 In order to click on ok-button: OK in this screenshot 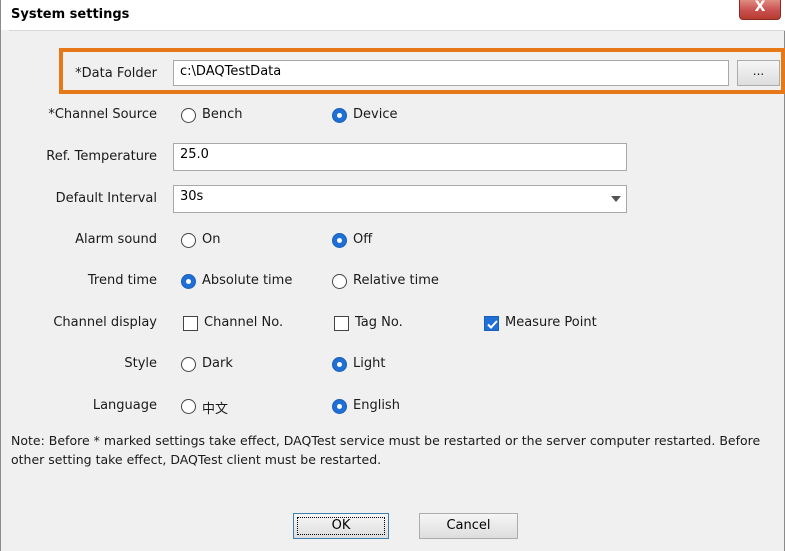, I will do `click(341, 526)`.